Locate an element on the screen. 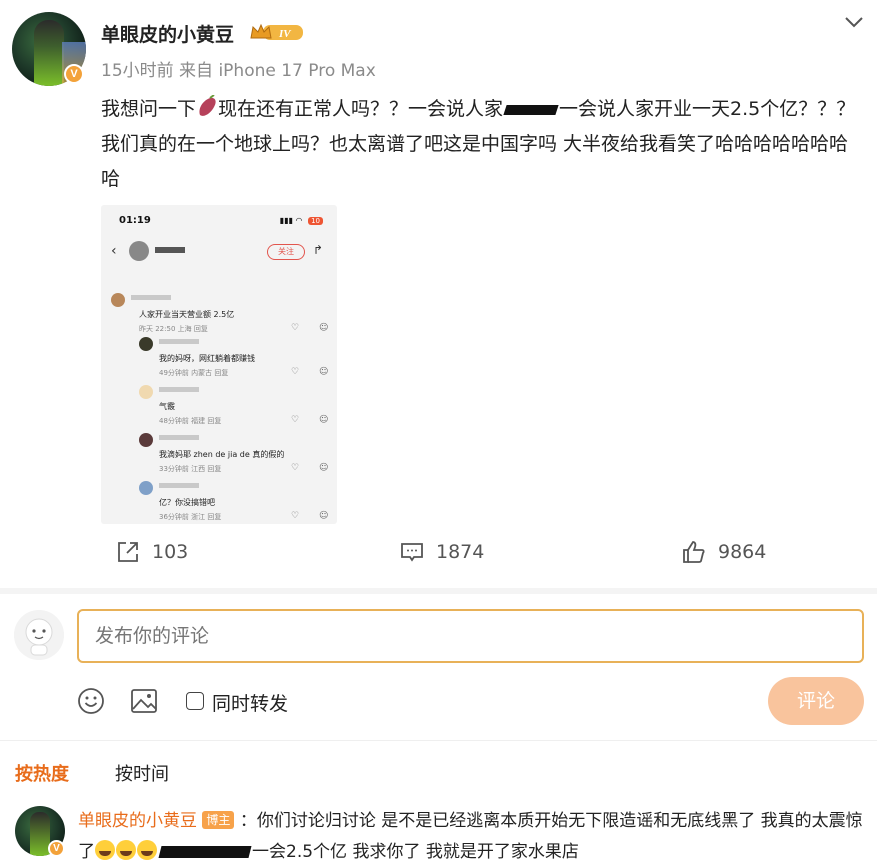  comment-text: 我滴妈耶 zhen de jia de 真的假的 is located at coordinates (222, 454).